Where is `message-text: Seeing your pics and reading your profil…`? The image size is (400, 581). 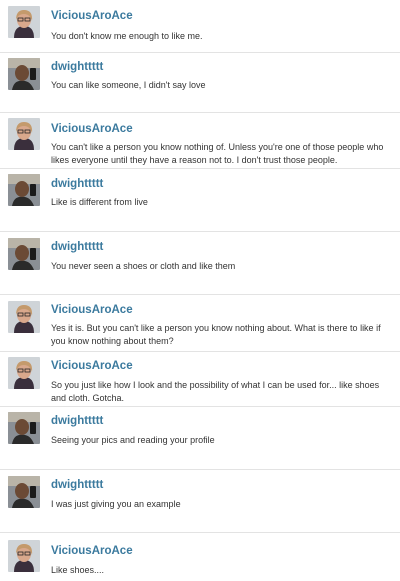 message-text: Seeing your pics and reading your profil… is located at coordinates (133, 440).